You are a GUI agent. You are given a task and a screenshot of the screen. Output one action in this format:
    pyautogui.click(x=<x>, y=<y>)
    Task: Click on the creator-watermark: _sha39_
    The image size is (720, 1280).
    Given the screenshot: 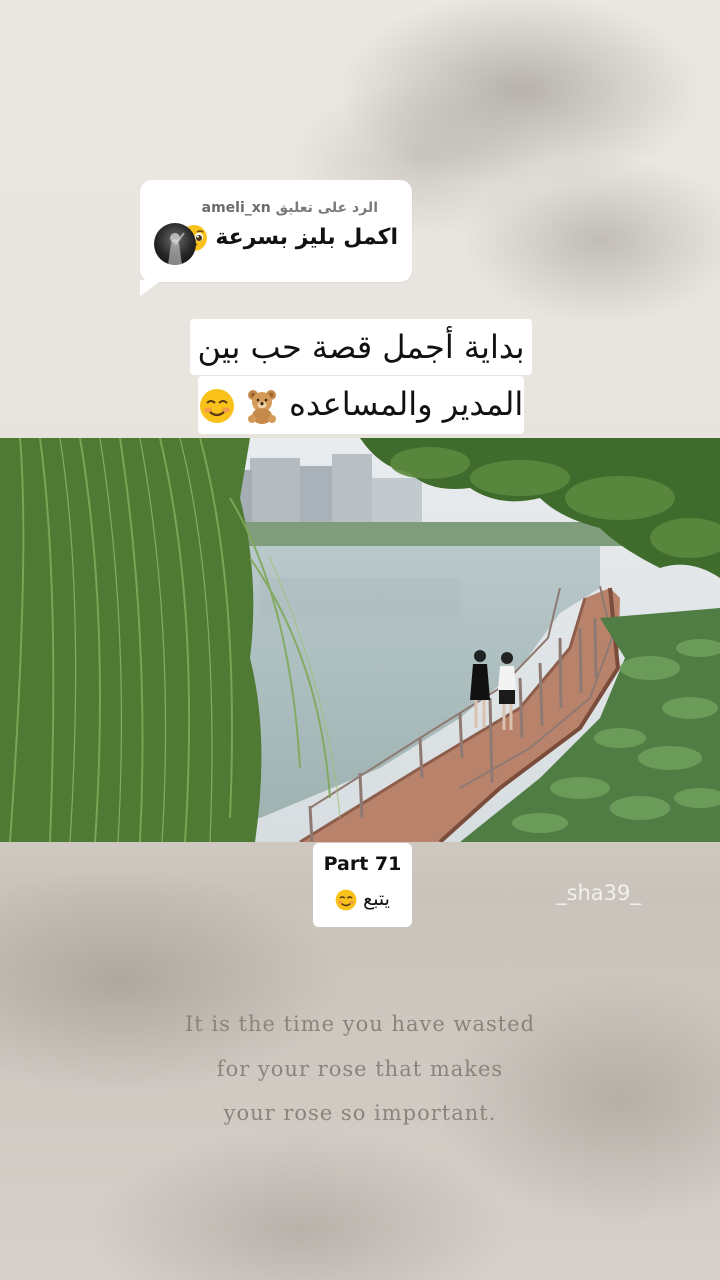 What is the action you would take?
    pyautogui.click(x=598, y=893)
    